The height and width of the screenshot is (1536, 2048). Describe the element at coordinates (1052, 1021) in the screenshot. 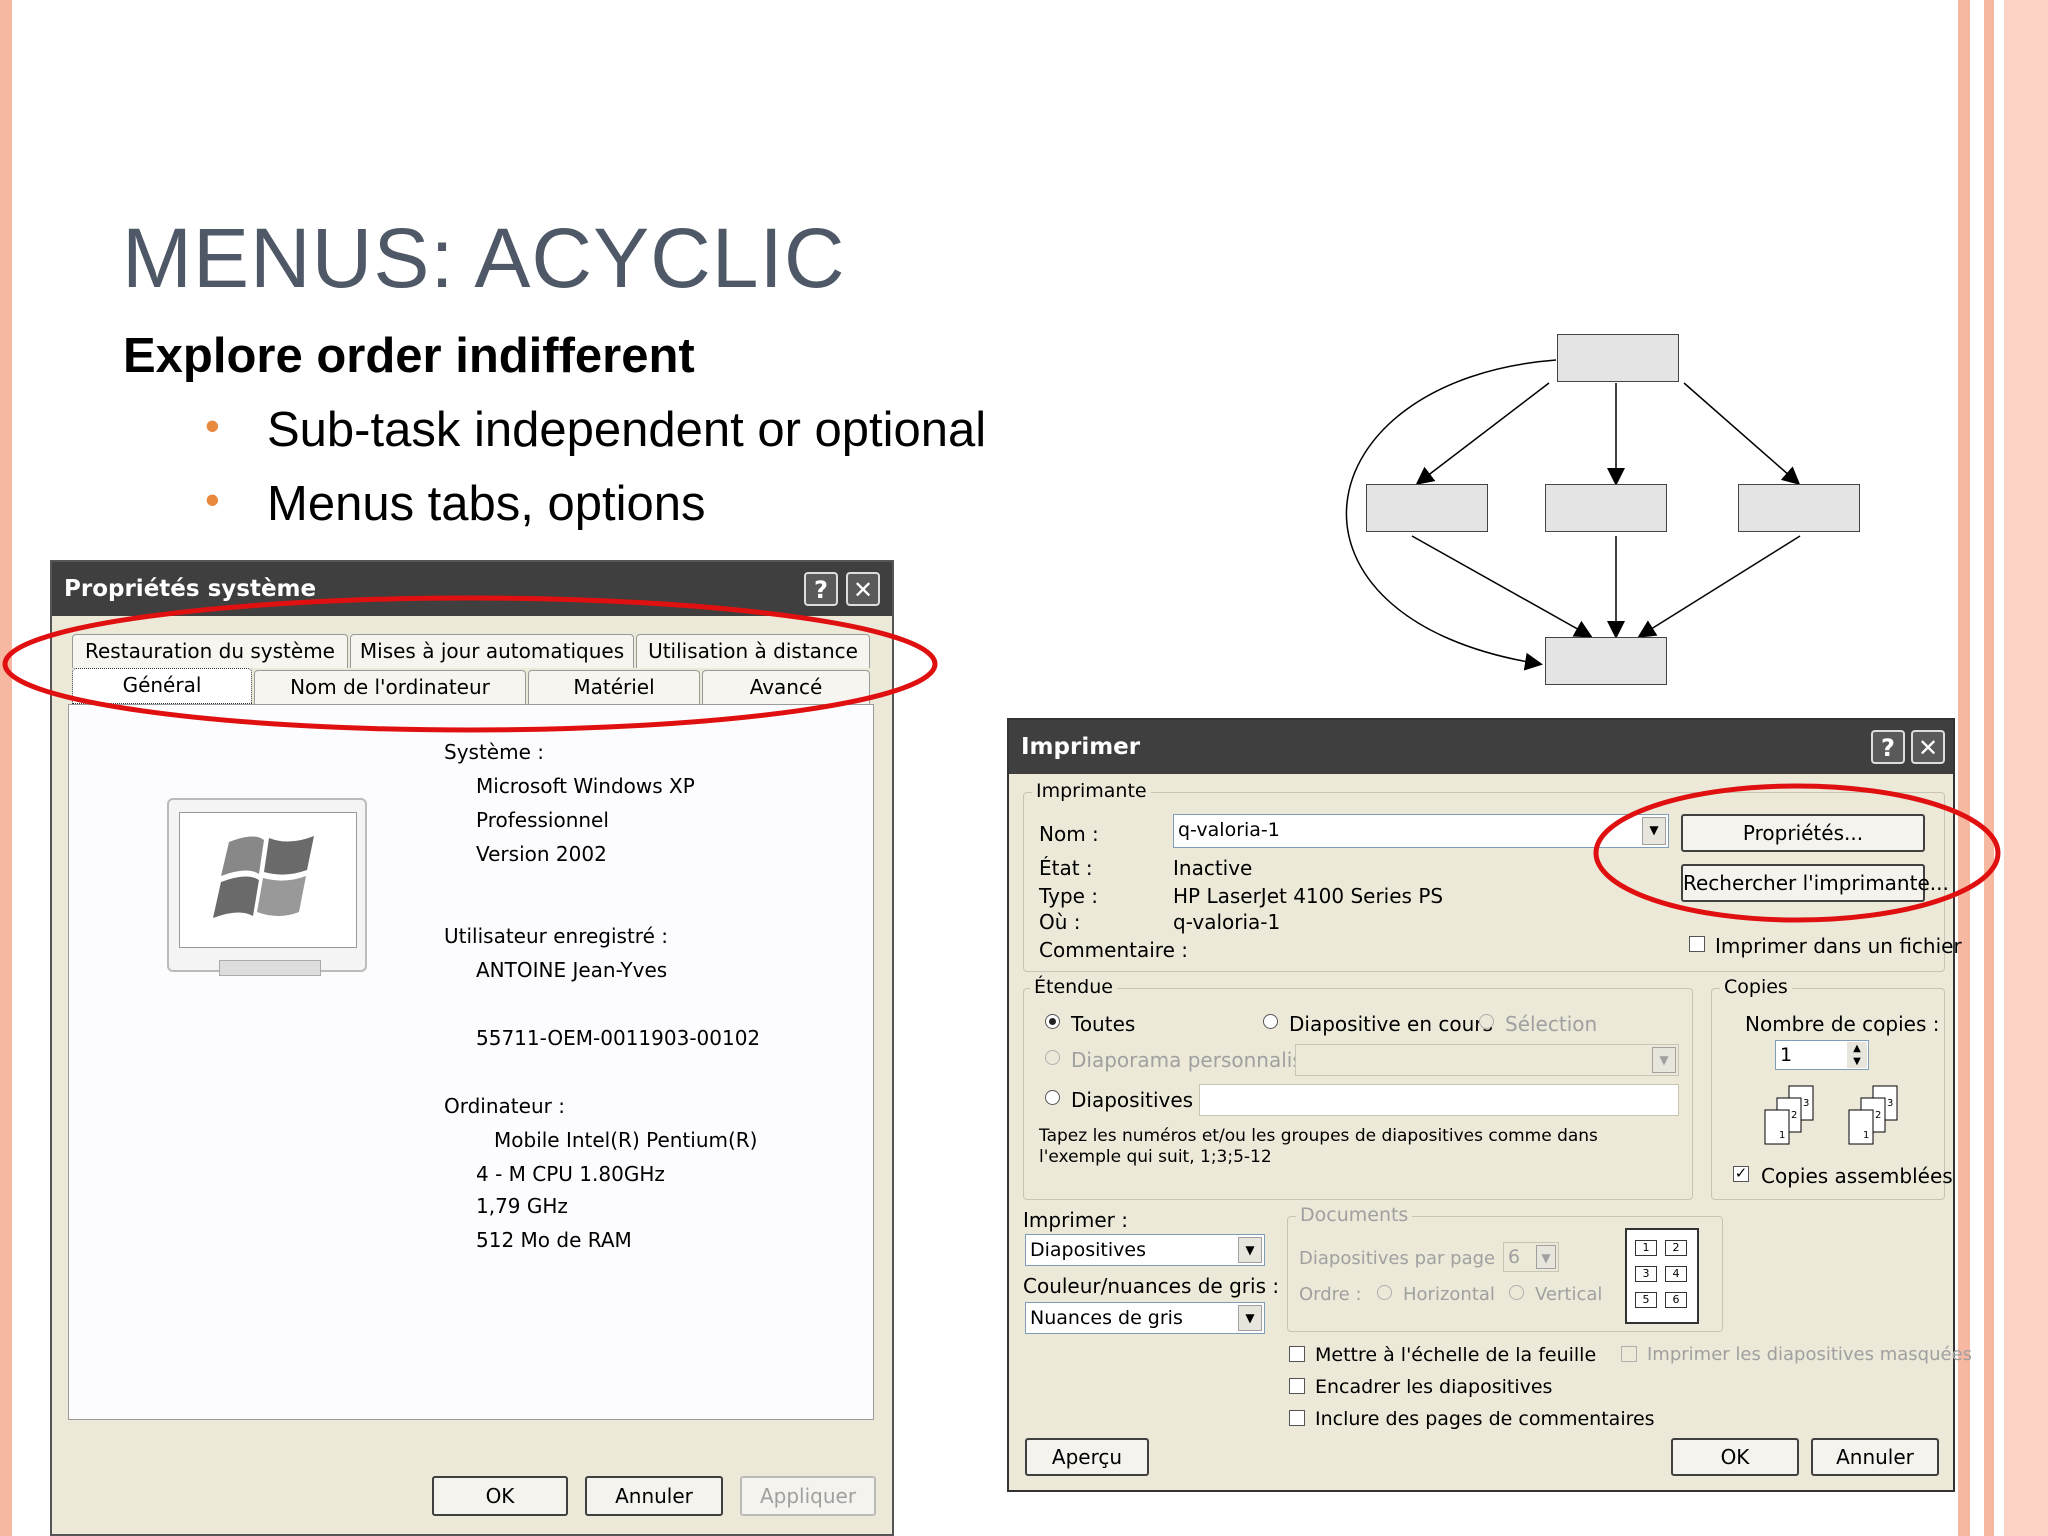

I see `all-radio` at that location.